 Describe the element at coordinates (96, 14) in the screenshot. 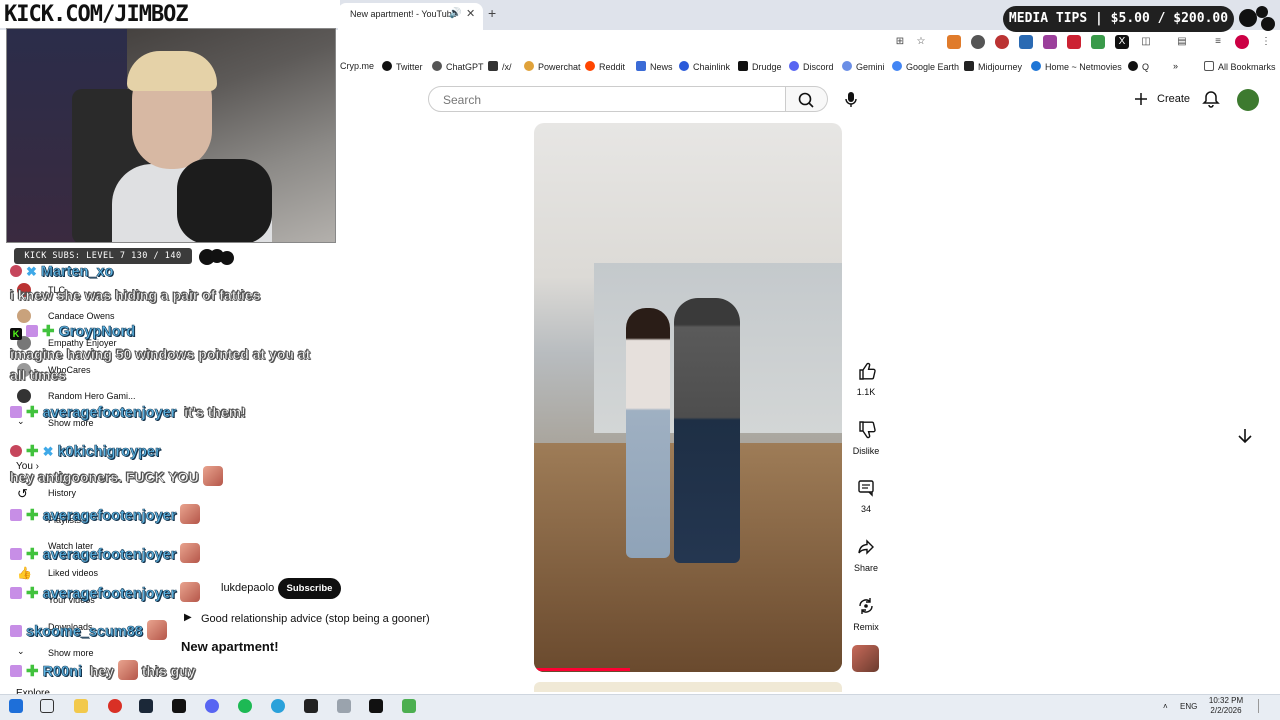

I see `stream-url: КІСК.СОМ/ЈІМВОZ` at that location.